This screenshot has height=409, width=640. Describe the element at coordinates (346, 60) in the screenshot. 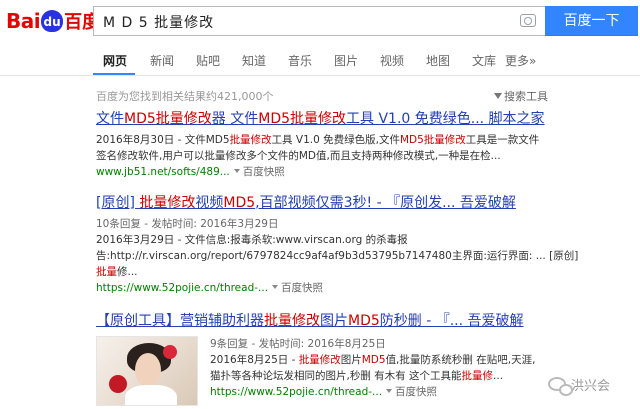

I see `tab-images: 图片` at that location.